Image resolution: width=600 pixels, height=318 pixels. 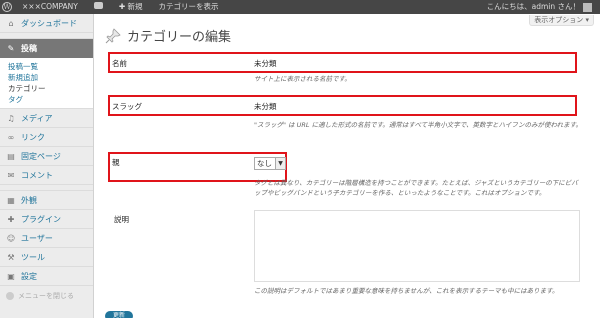 What do you see at coordinates (50, 66) in the screenshot?
I see `submenu-item-all-posts: 投稿一覧` at bounding box center [50, 66].